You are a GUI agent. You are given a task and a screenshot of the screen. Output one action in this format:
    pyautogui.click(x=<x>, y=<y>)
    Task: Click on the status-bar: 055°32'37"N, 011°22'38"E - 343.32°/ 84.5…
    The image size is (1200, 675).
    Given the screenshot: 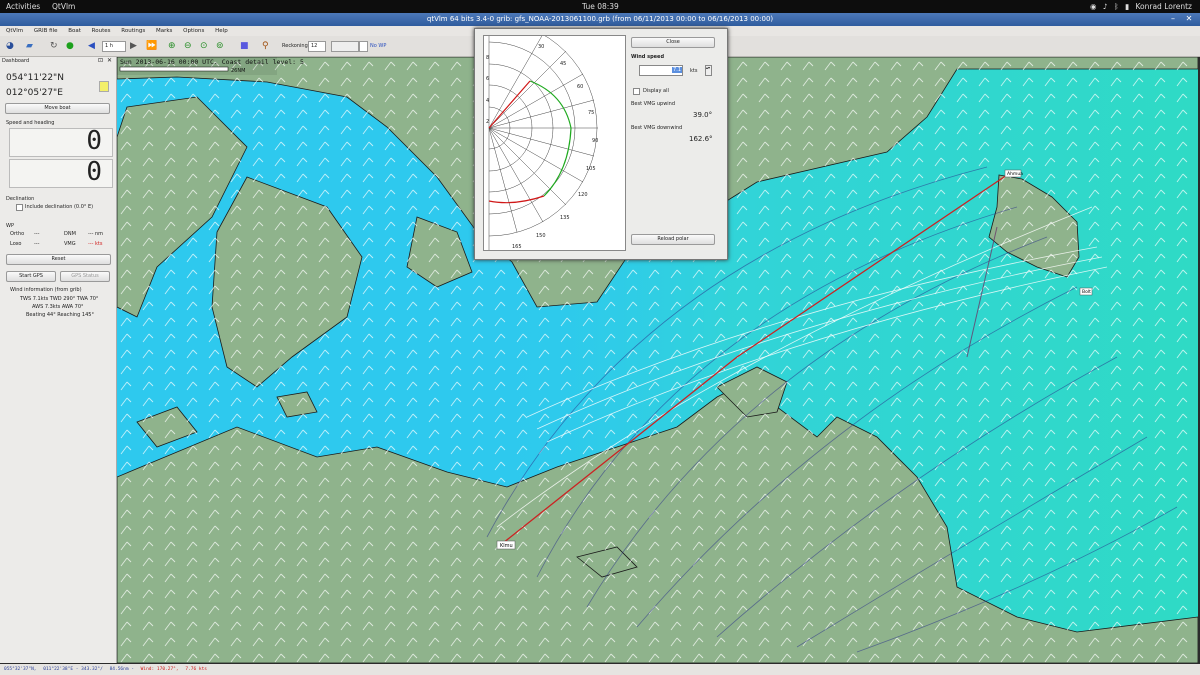 What is the action you would take?
    pyautogui.click(x=600, y=669)
    